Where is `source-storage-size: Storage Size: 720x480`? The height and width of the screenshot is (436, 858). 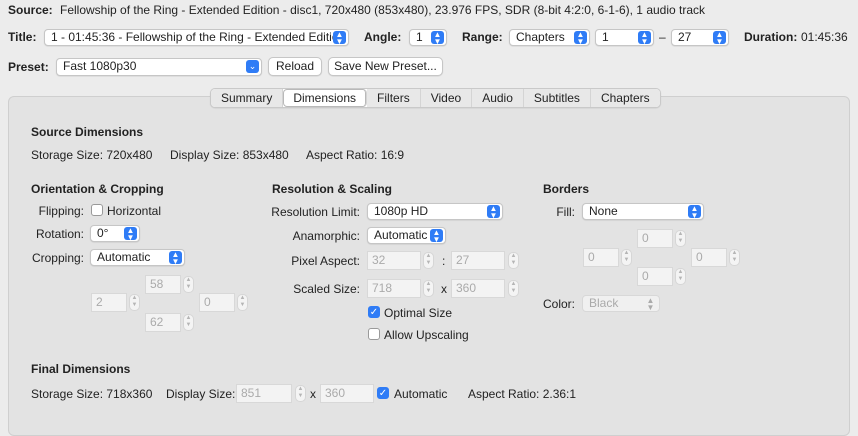 source-storage-size: Storage Size: 720x480 is located at coordinates (92, 155).